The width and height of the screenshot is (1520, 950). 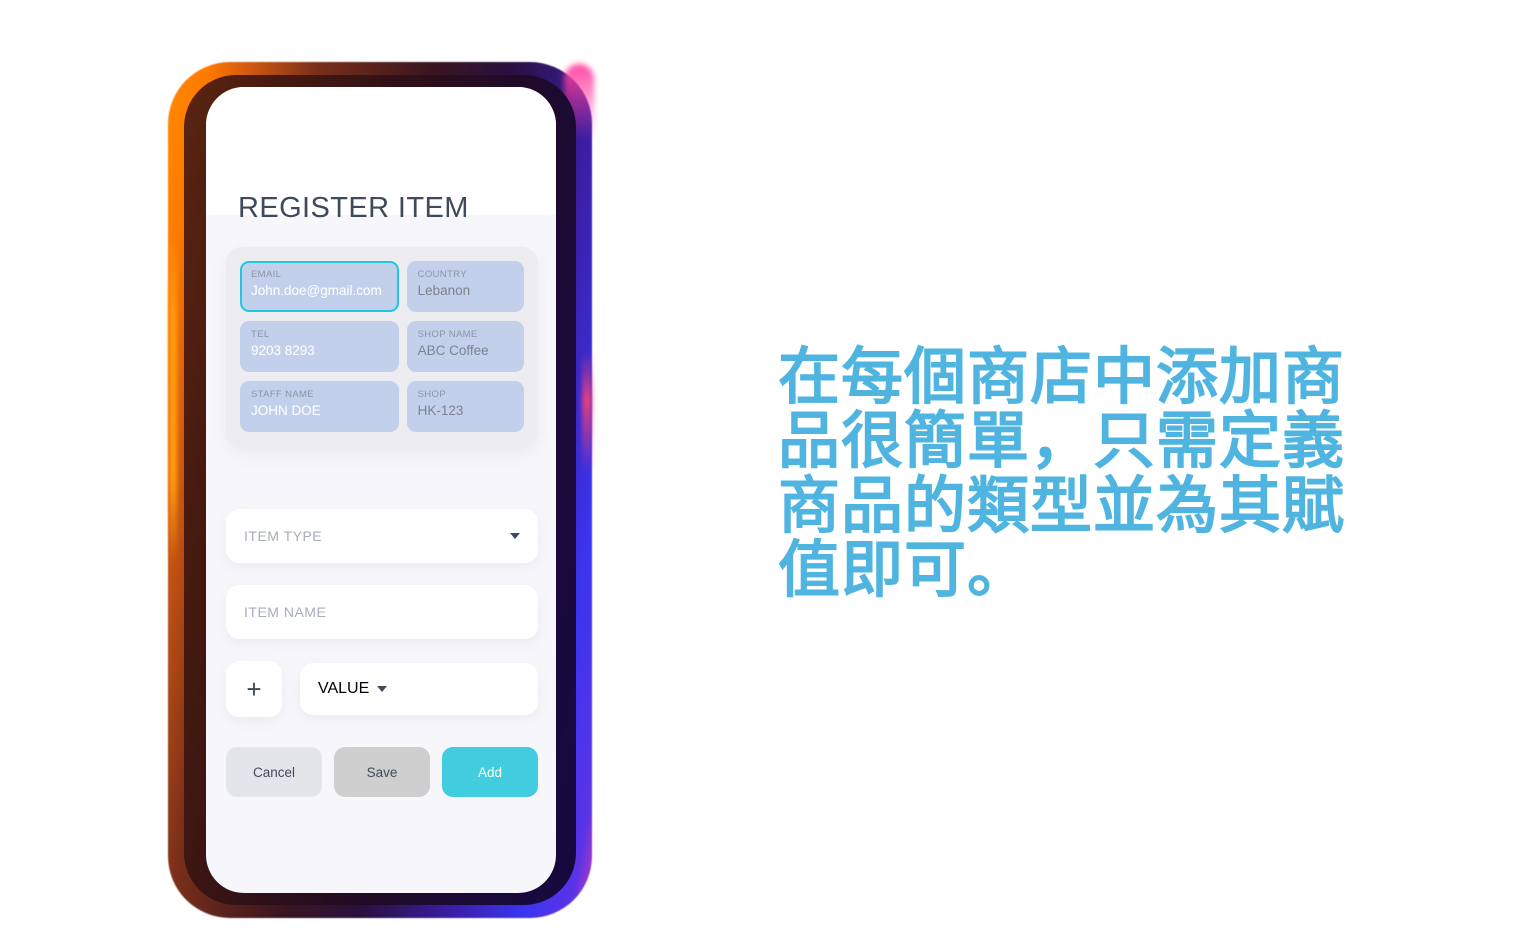 I want to click on field-staff-name: STAFF NAME JOHN DOE, so click(x=319, y=406).